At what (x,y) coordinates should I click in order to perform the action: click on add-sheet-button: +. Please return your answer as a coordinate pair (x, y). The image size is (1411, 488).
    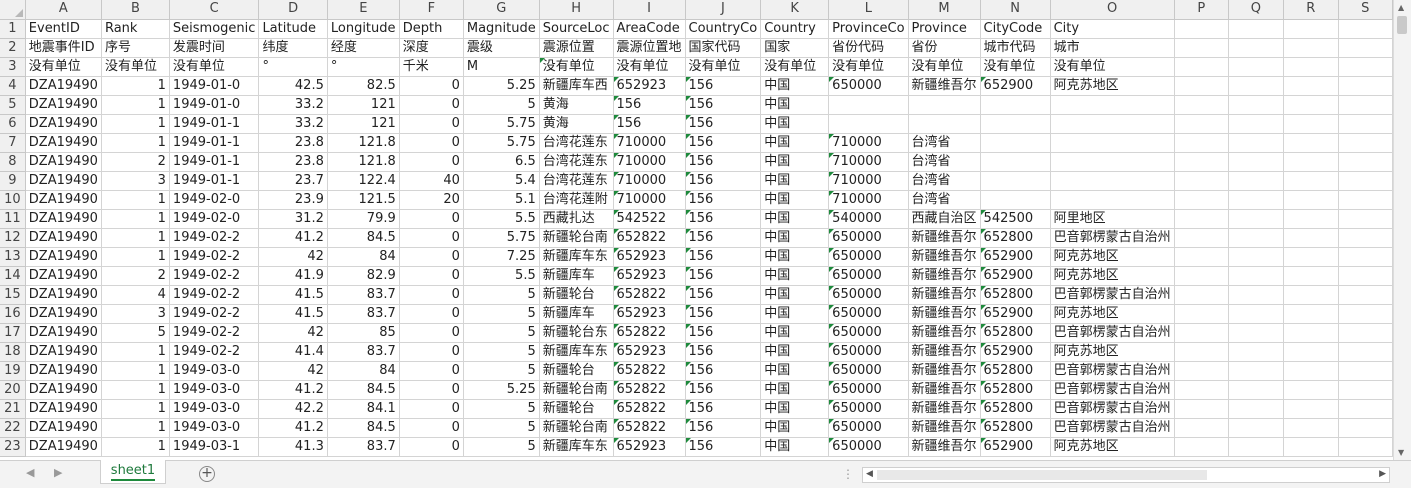
    Looking at the image, I should click on (207, 474).